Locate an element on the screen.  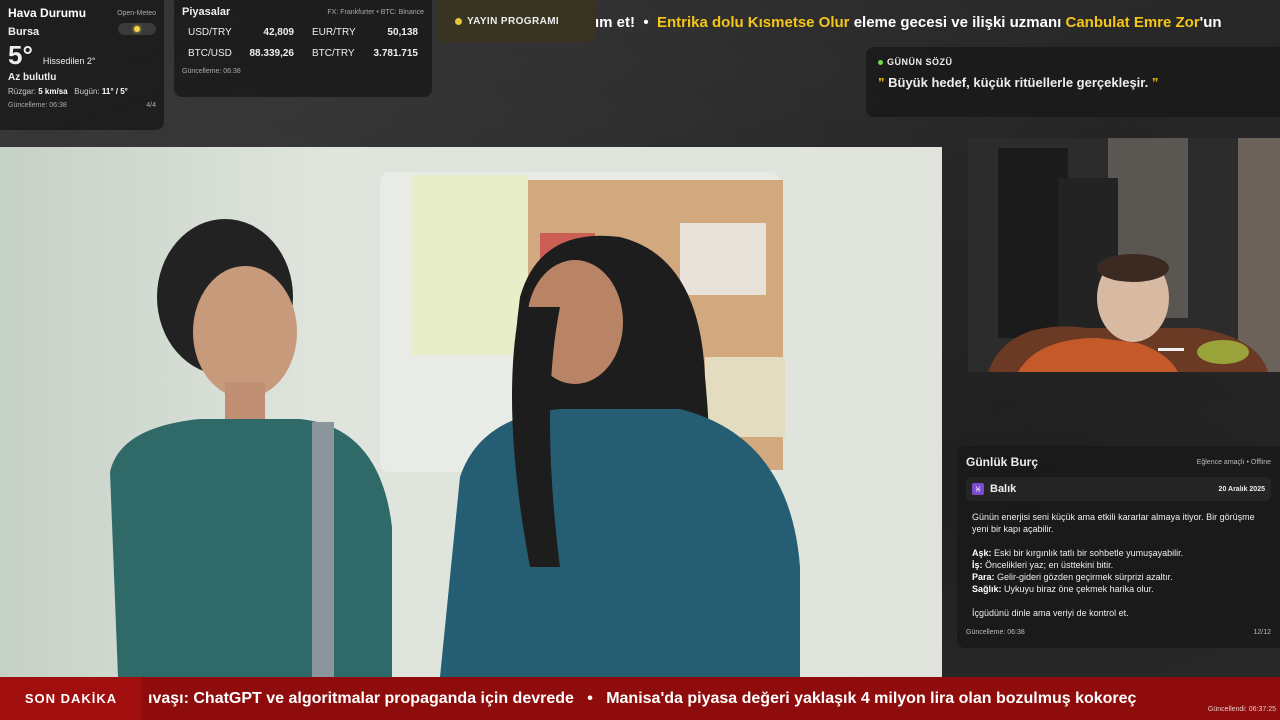
weather-temperature: 5° is located at coordinates (20, 55).